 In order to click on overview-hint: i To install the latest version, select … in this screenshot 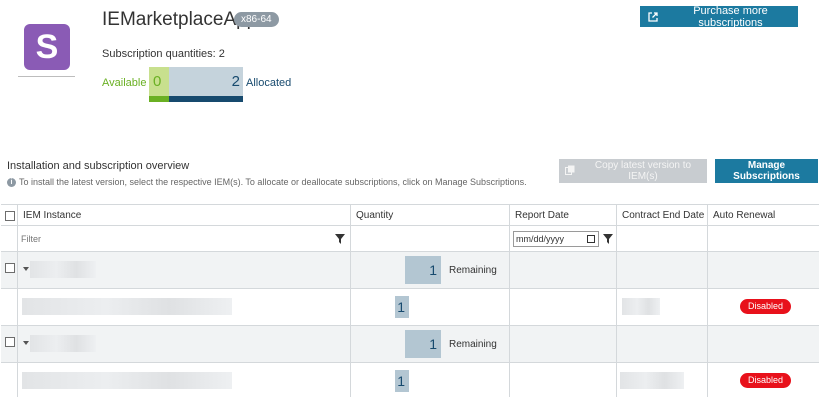, I will do `click(267, 182)`.